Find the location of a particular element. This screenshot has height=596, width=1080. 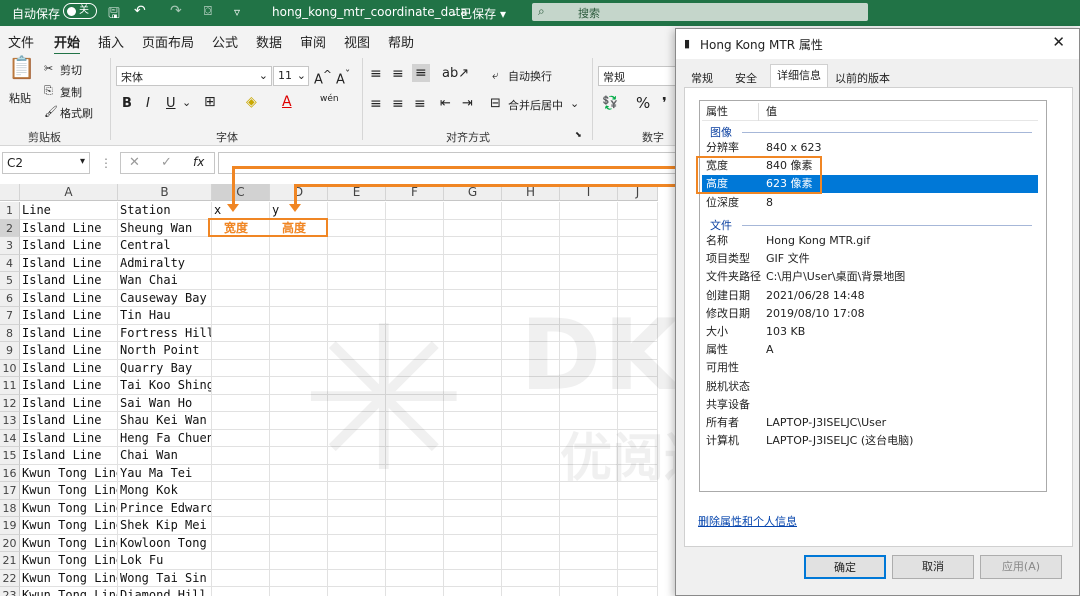

column-header-c: C is located at coordinates (241, 192).